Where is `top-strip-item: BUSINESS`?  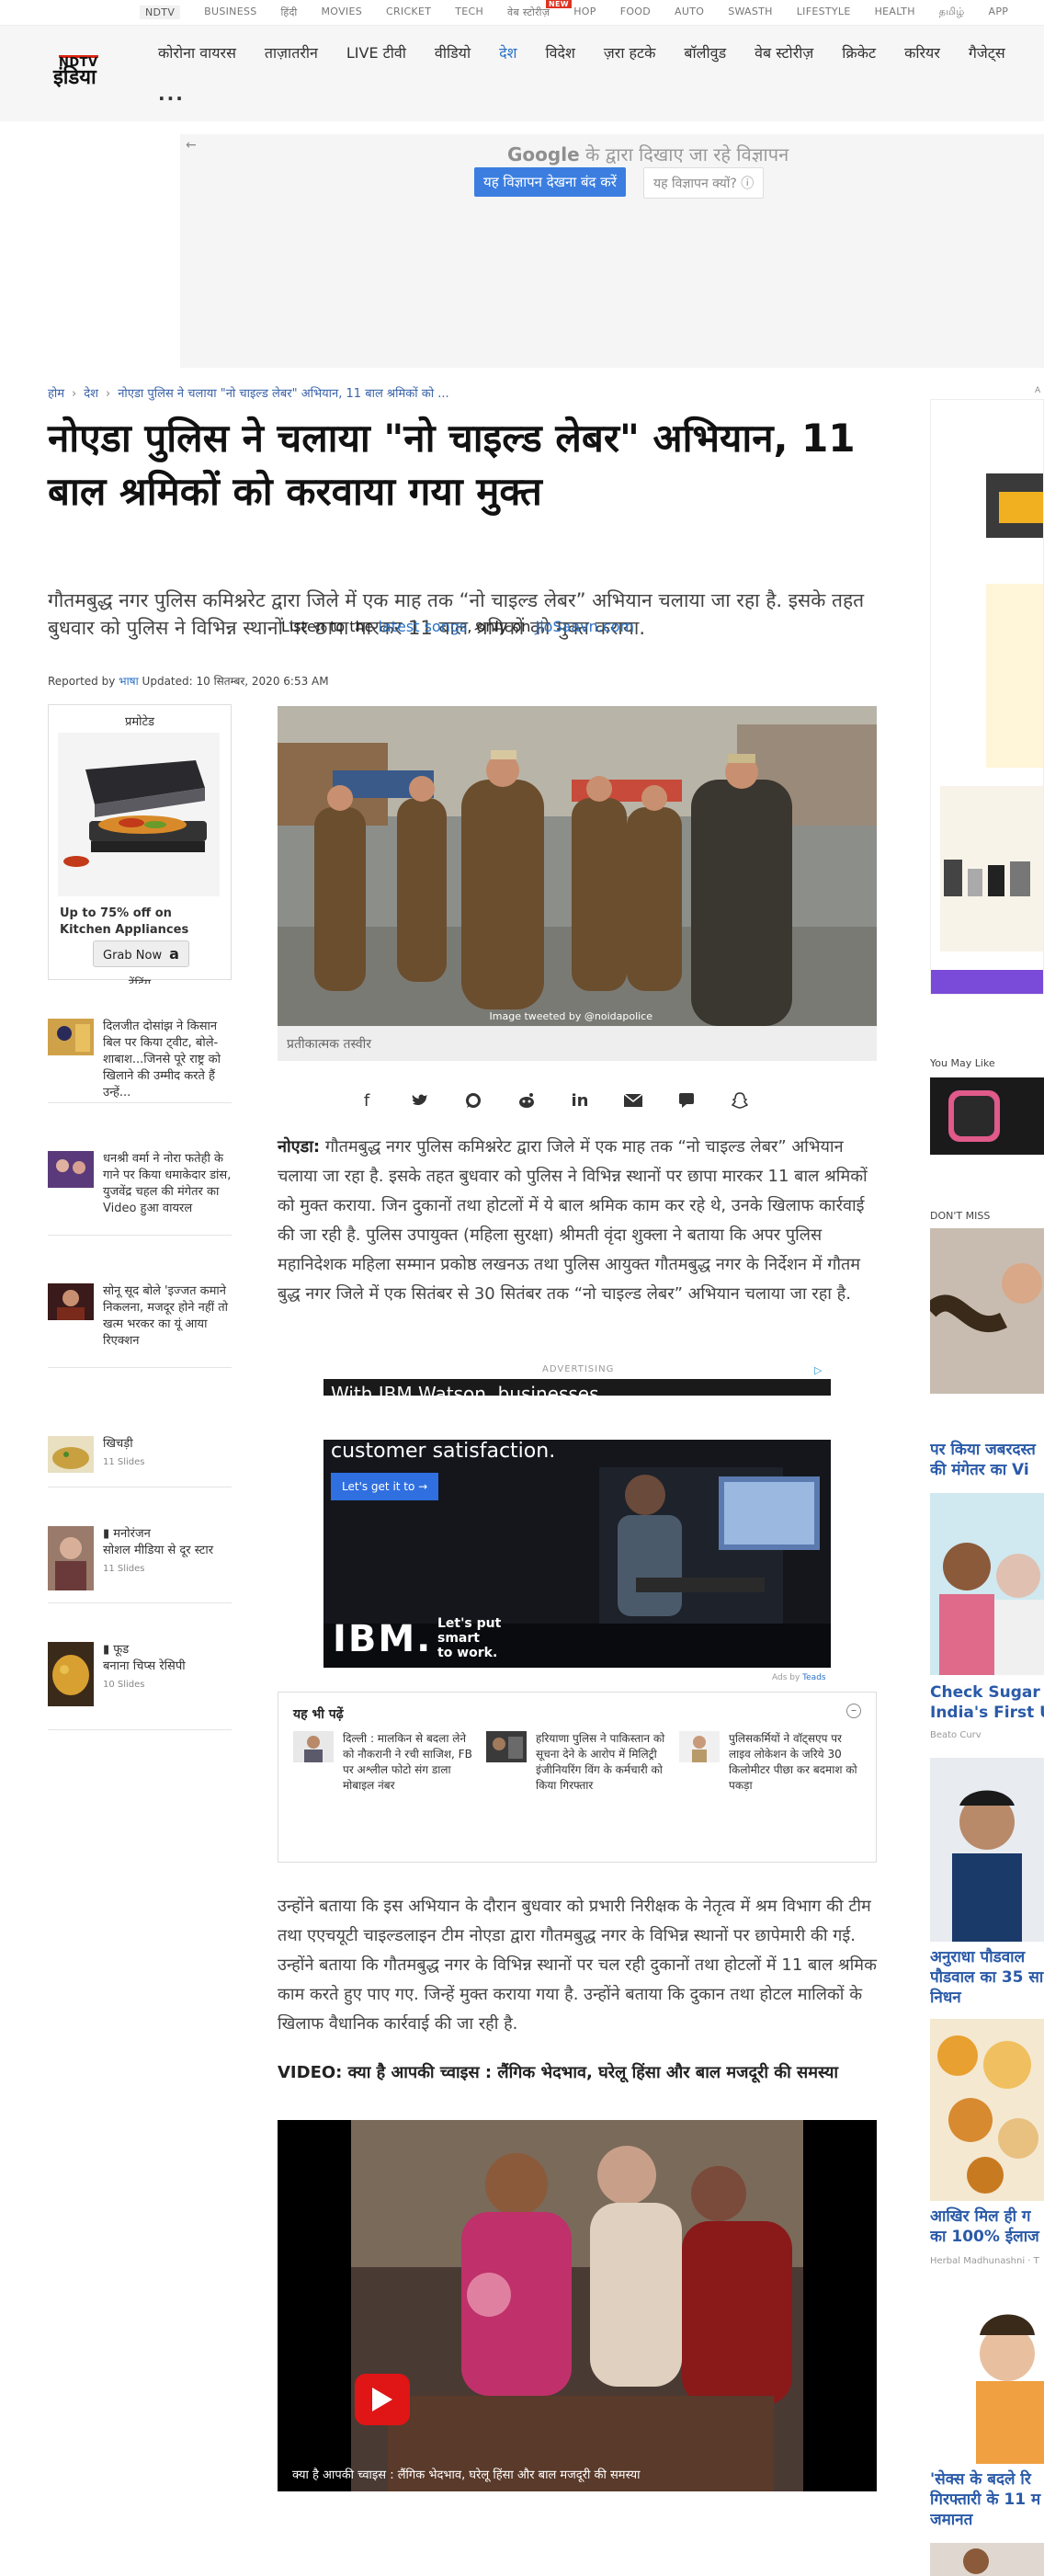
top-strip-item: BUSINESS is located at coordinates (230, 12).